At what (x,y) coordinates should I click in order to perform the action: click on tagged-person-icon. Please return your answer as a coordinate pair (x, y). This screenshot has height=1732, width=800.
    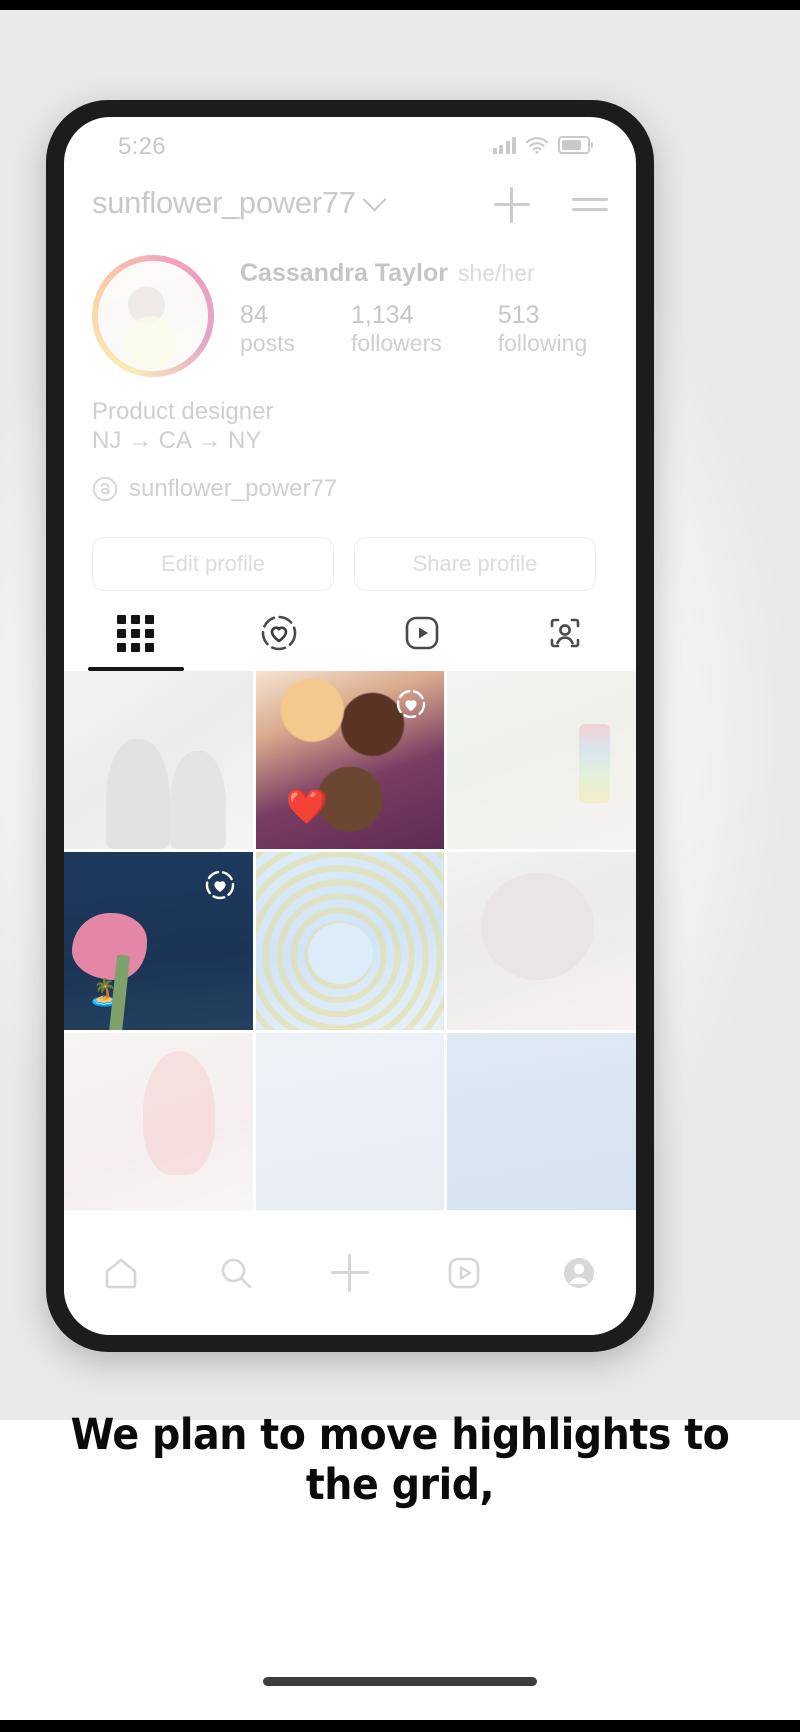
    Looking at the image, I should click on (564, 633).